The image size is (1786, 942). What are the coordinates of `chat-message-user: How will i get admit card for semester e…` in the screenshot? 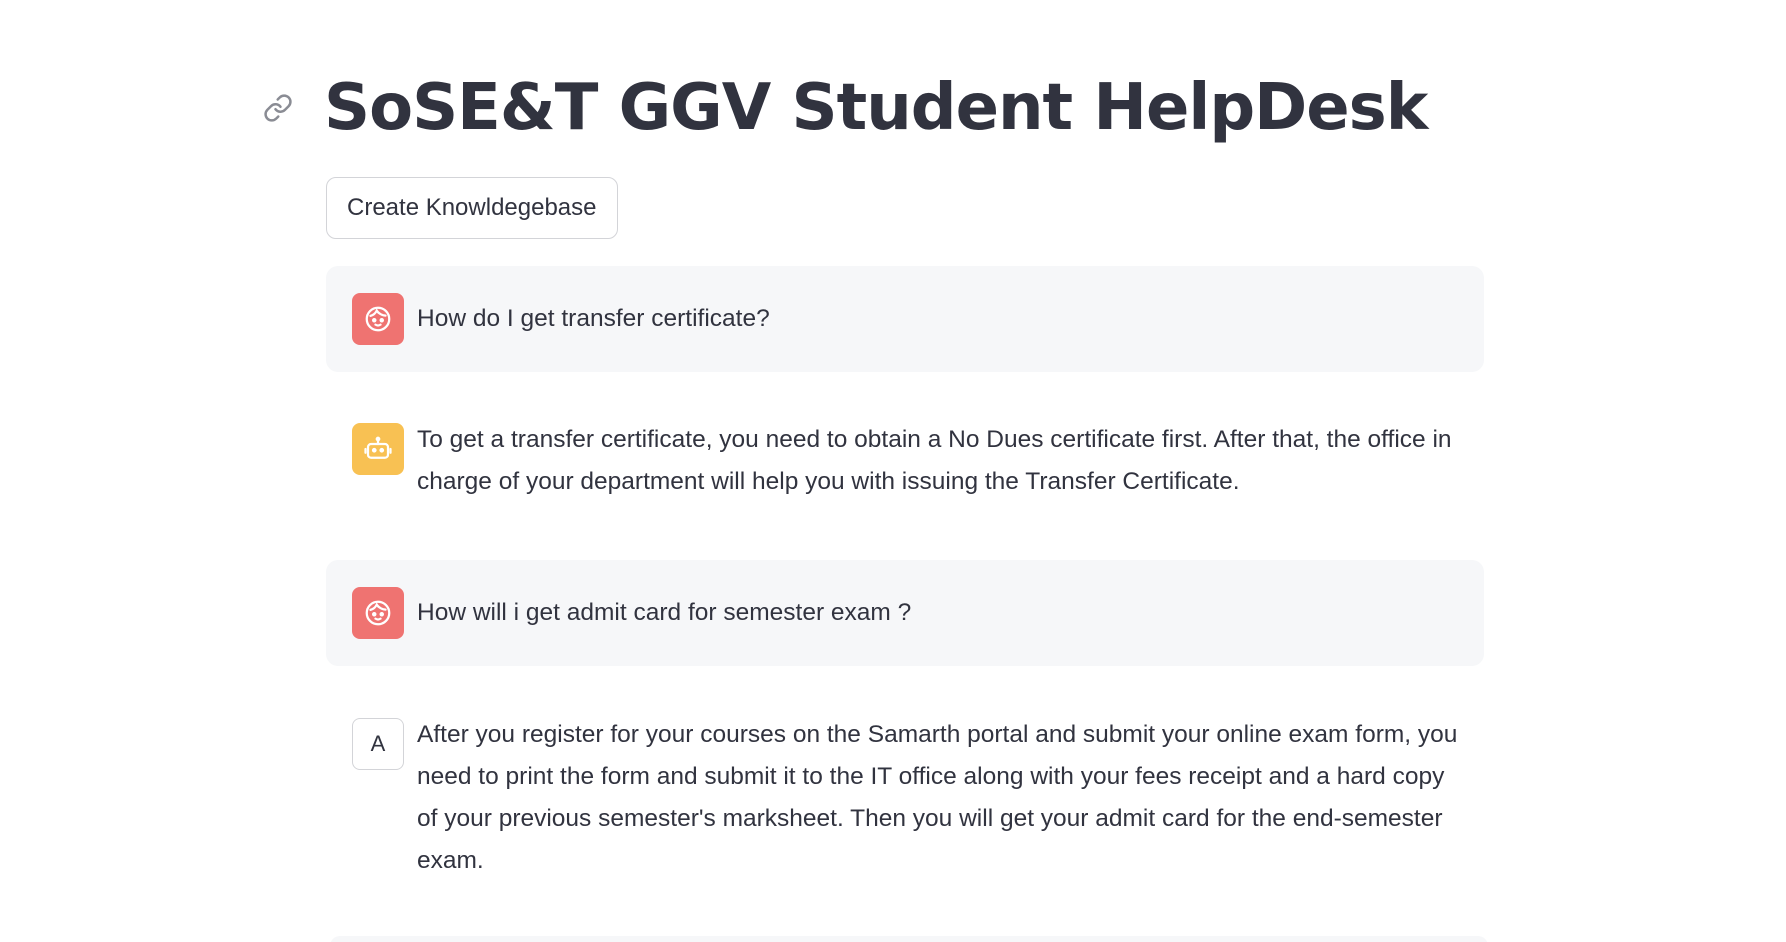 It's located at (905, 613).